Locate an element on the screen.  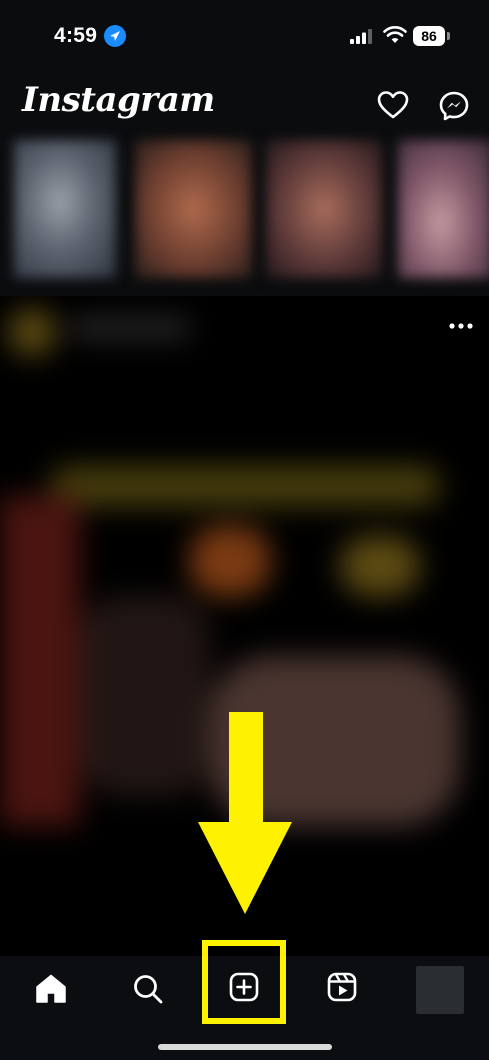
post-banner-blurred is located at coordinates (245, 486).